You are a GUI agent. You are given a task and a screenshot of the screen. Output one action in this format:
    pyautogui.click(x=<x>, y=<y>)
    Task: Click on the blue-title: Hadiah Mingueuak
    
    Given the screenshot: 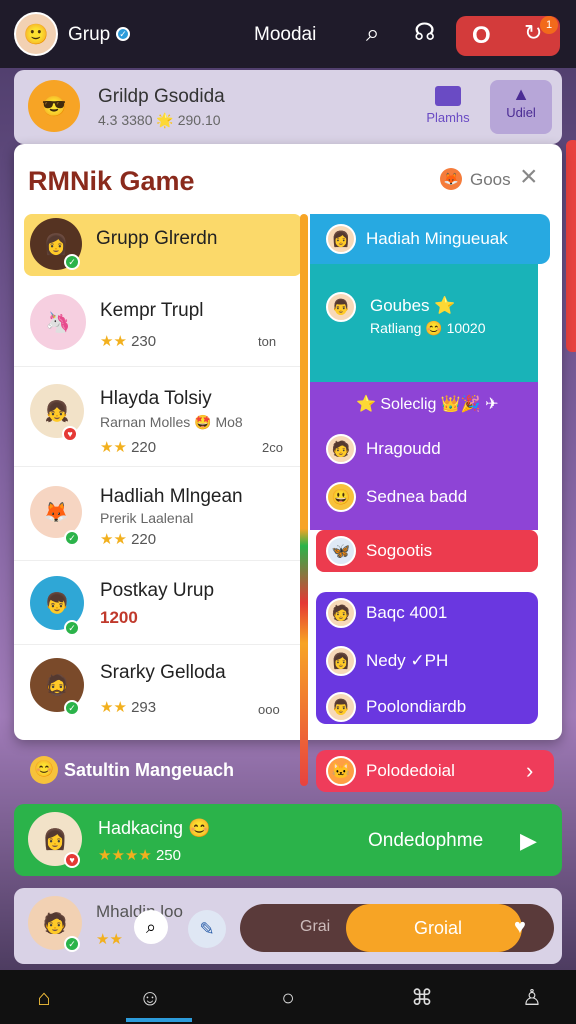 What is the action you would take?
    pyautogui.click(x=437, y=238)
    